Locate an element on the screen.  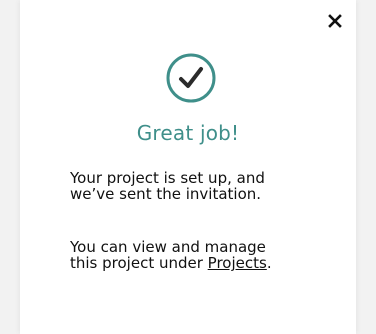
message-line-2: we’ve sent the invitation. is located at coordinates (166, 194).